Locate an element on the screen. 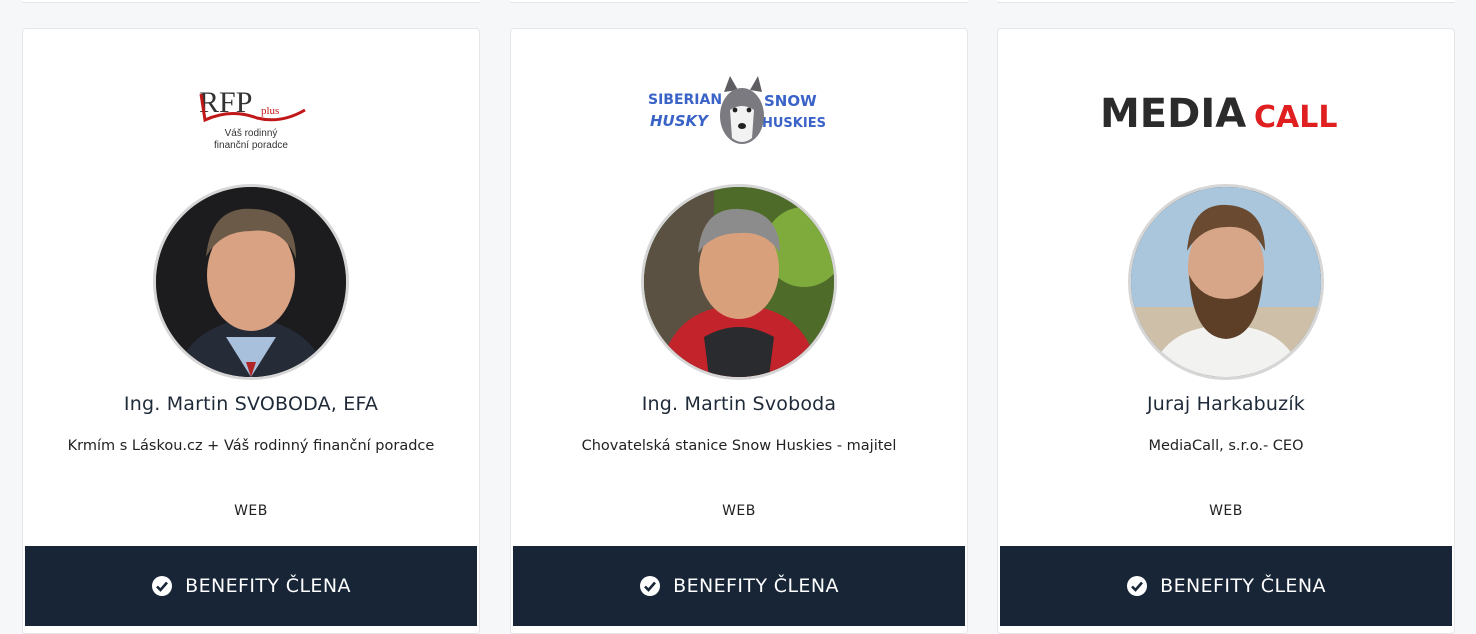 This screenshot has height=634, width=1476. logo-word-snow: SNOW is located at coordinates (790, 101).